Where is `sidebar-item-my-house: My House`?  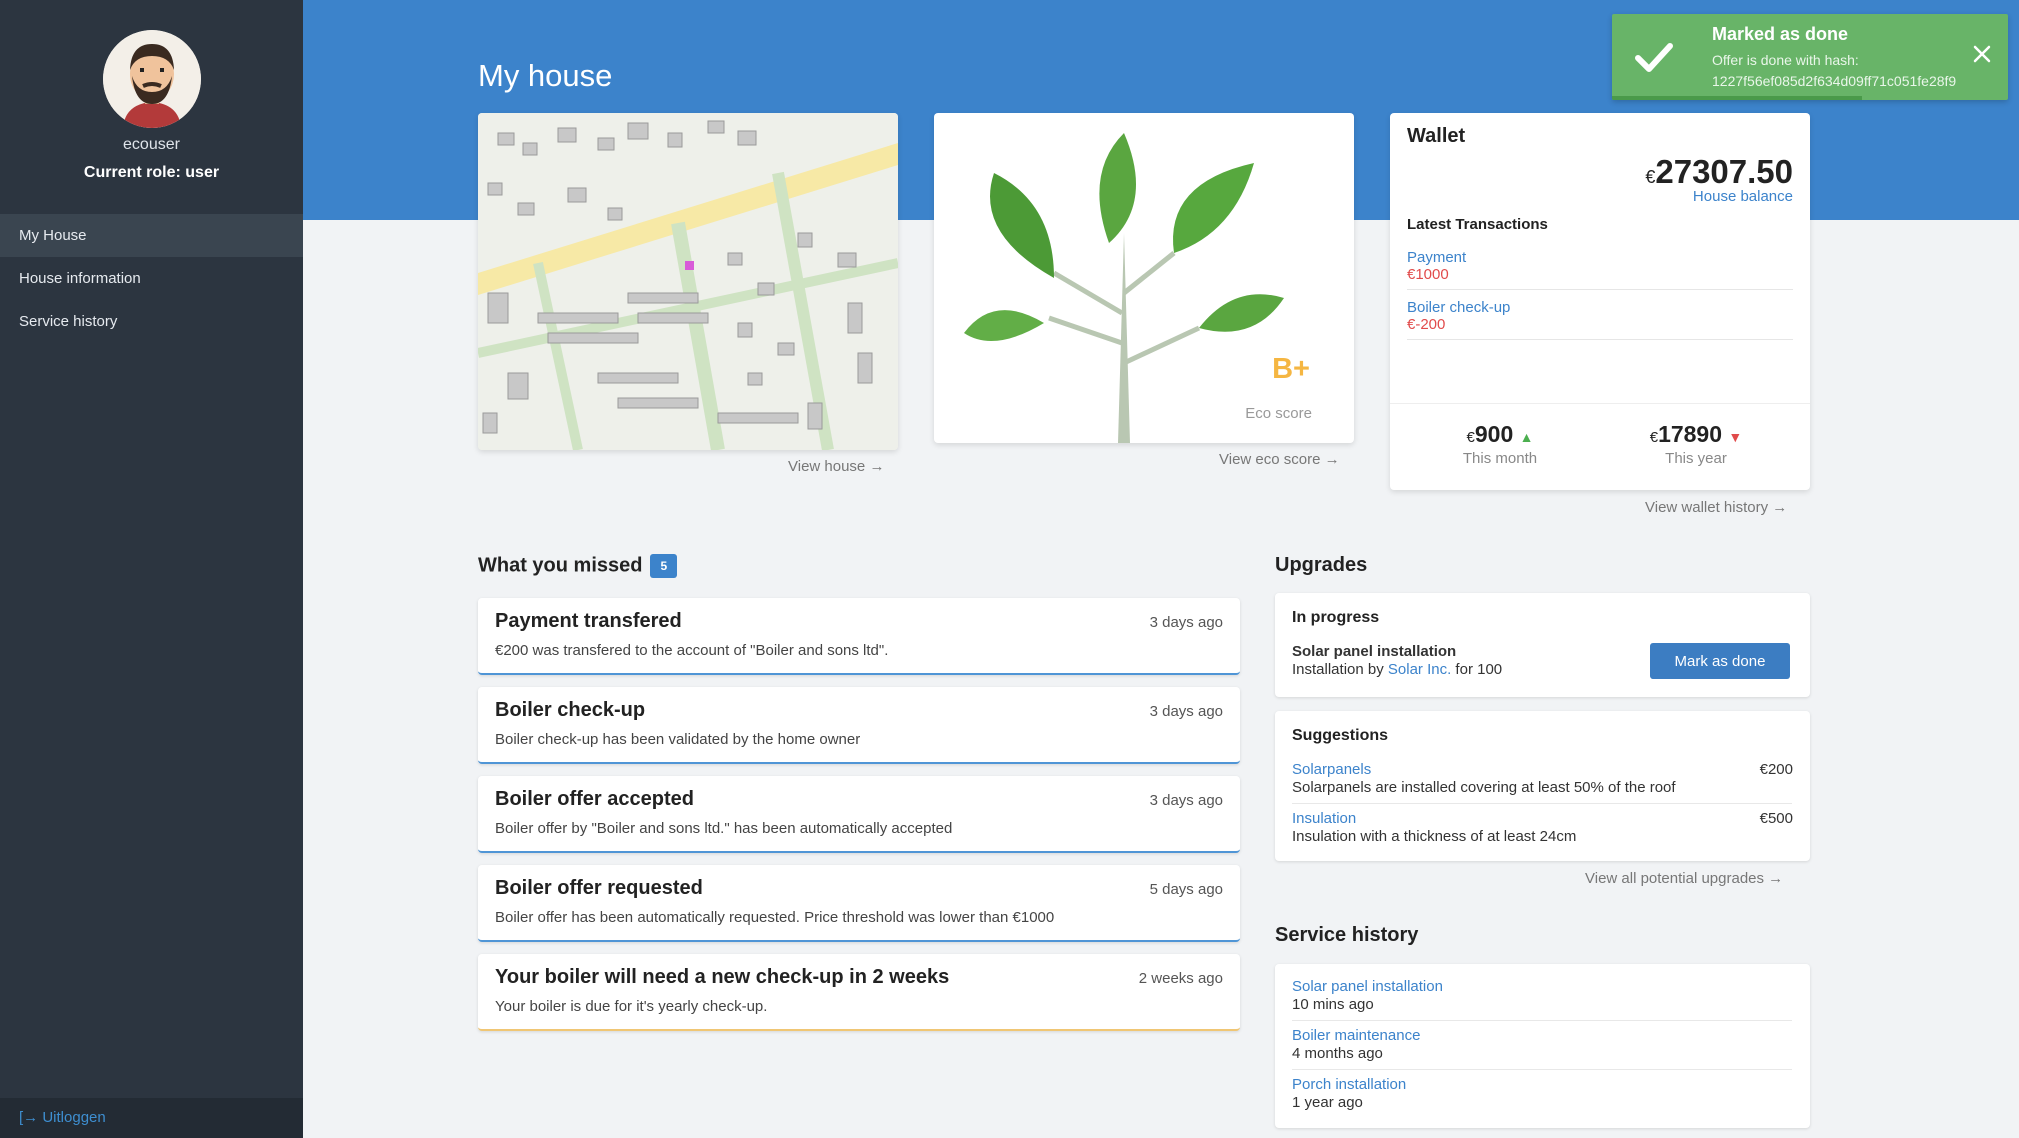
sidebar-item-my-house: My House is located at coordinates (151, 235).